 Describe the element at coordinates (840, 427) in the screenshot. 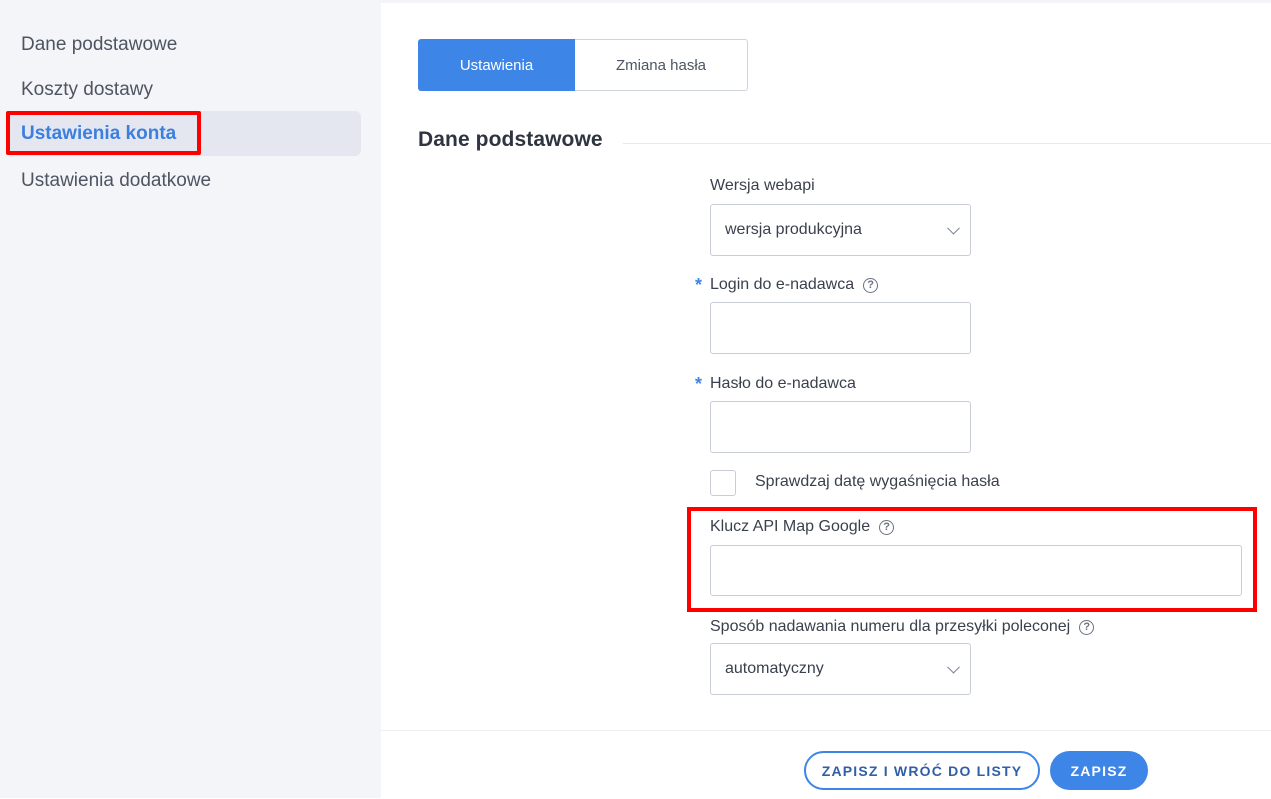

I see `password-input` at that location.